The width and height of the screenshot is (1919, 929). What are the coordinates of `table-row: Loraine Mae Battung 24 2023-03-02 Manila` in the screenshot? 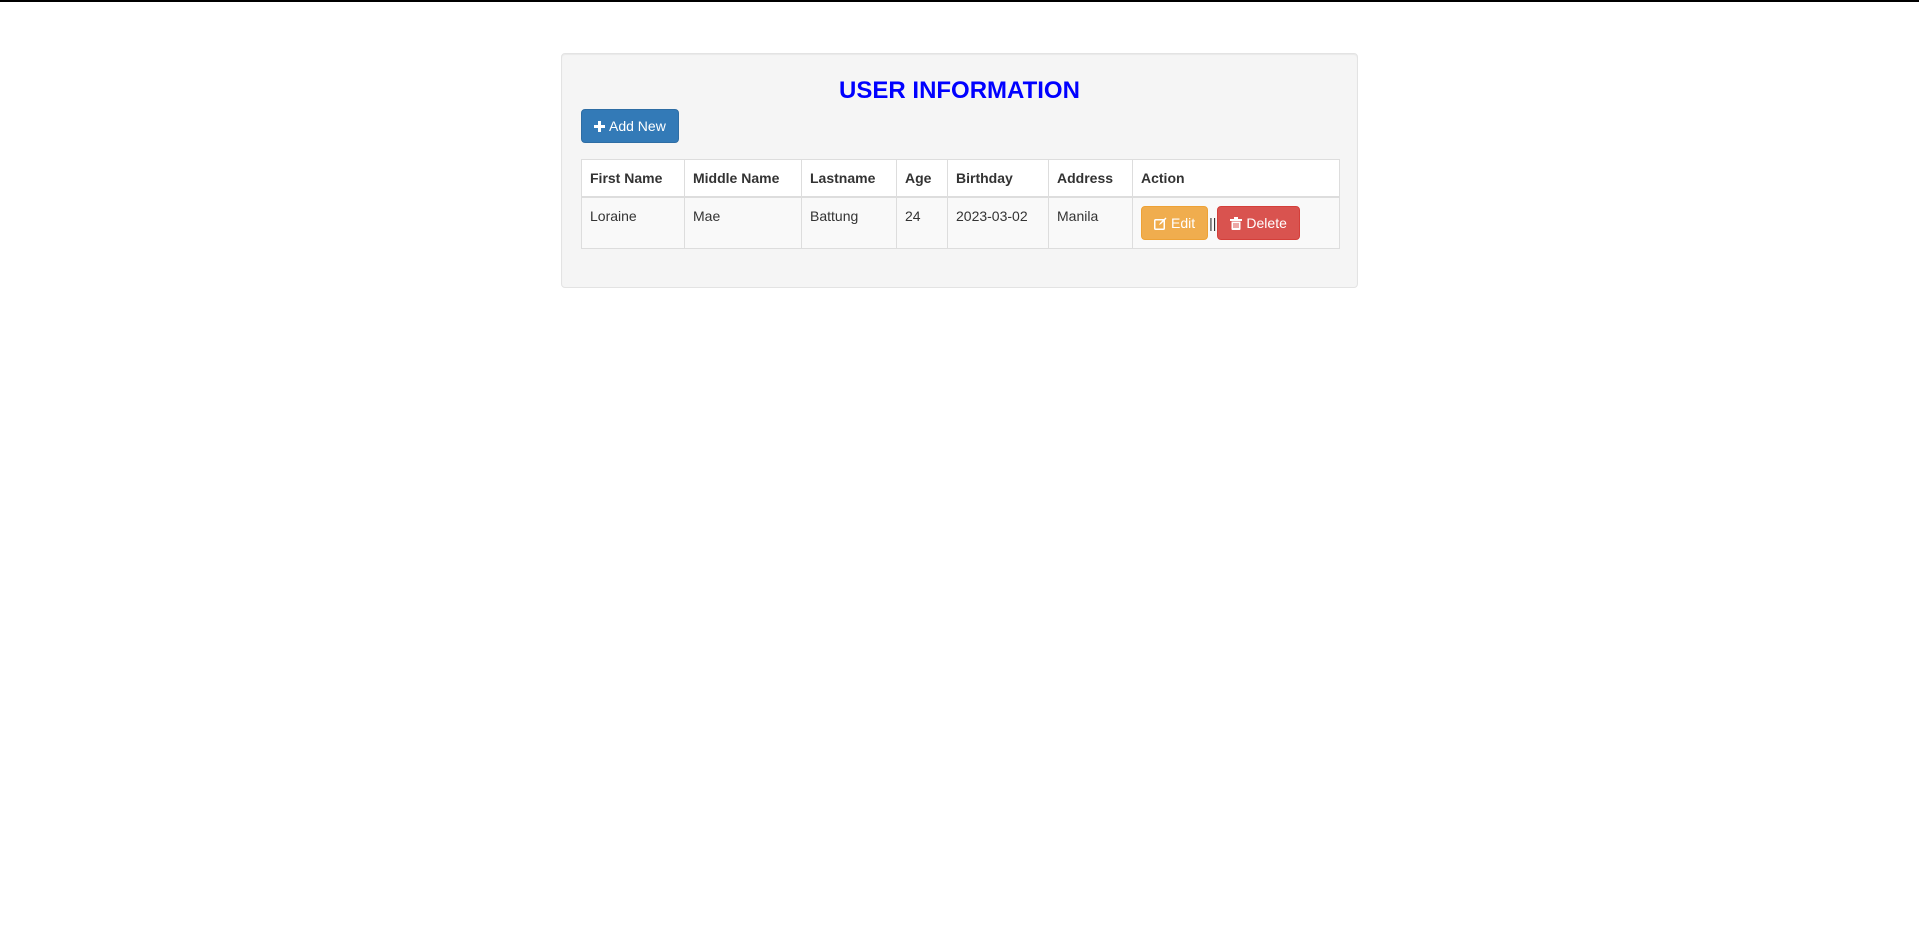 It's located at (960, 222).